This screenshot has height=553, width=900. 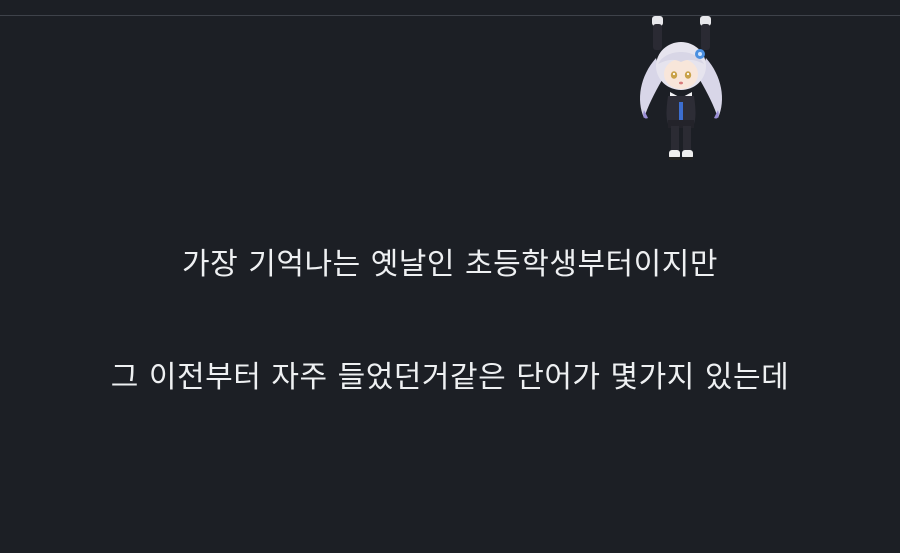 I want to click on top-divider, so click(x=450, y=15).